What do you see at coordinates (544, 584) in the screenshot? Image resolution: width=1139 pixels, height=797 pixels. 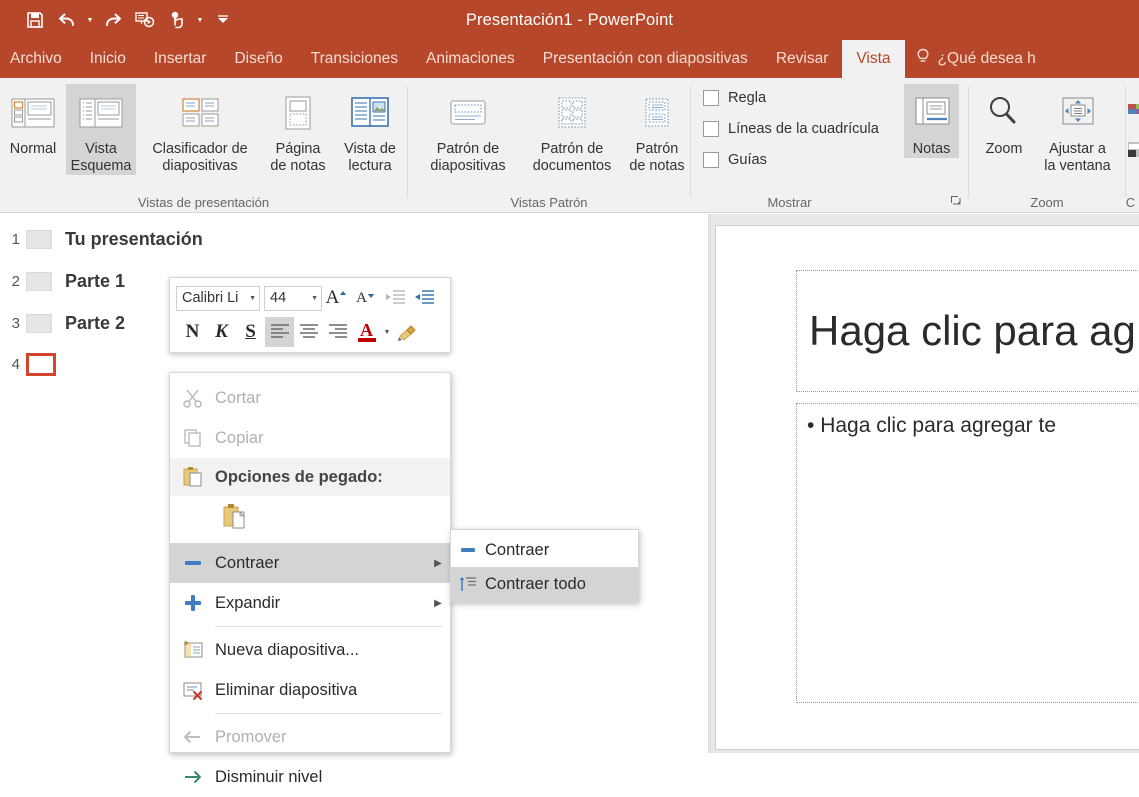 I see `submenu-item-contraer-todo: Contraer todo` at bounding box center [544, 584].